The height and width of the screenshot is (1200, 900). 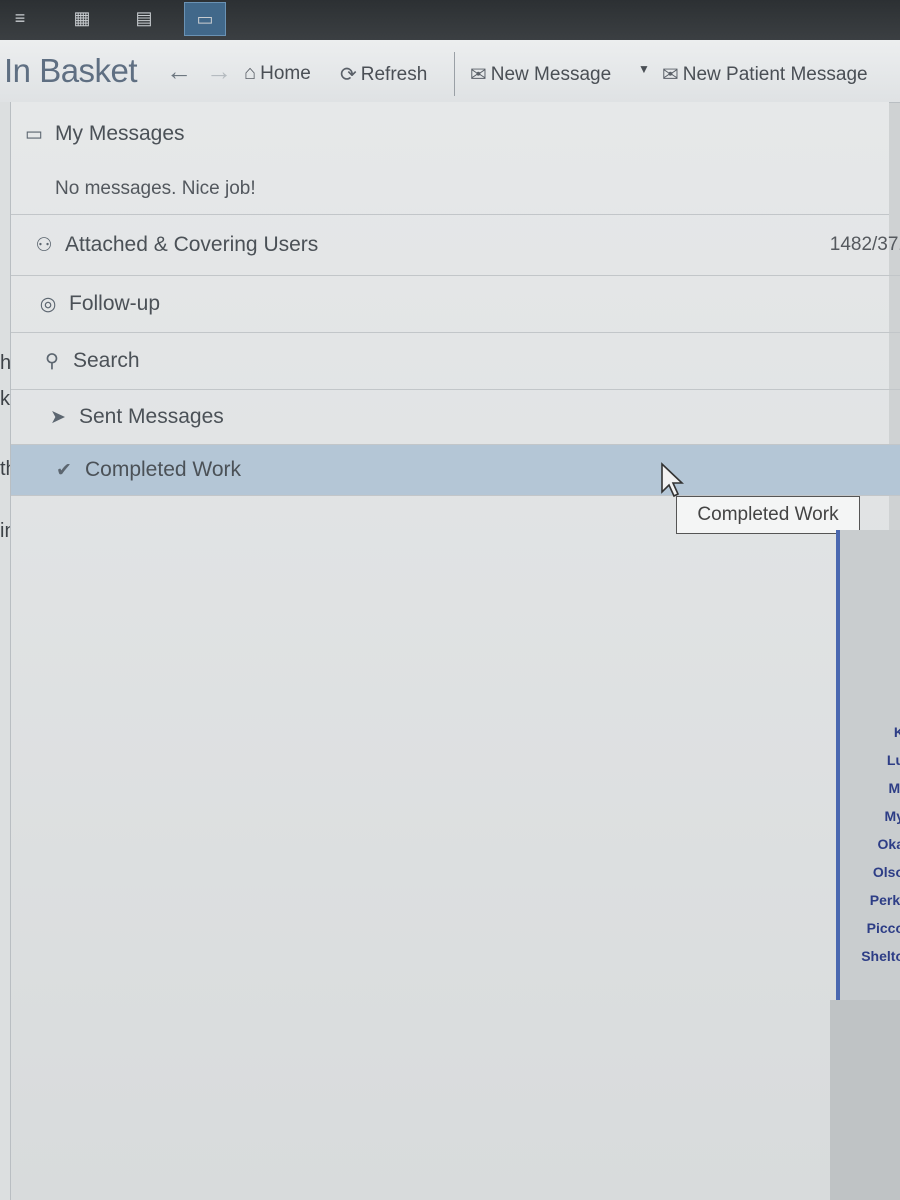 I want to click on new-message-label: New Message, so click(x=551, y=74).